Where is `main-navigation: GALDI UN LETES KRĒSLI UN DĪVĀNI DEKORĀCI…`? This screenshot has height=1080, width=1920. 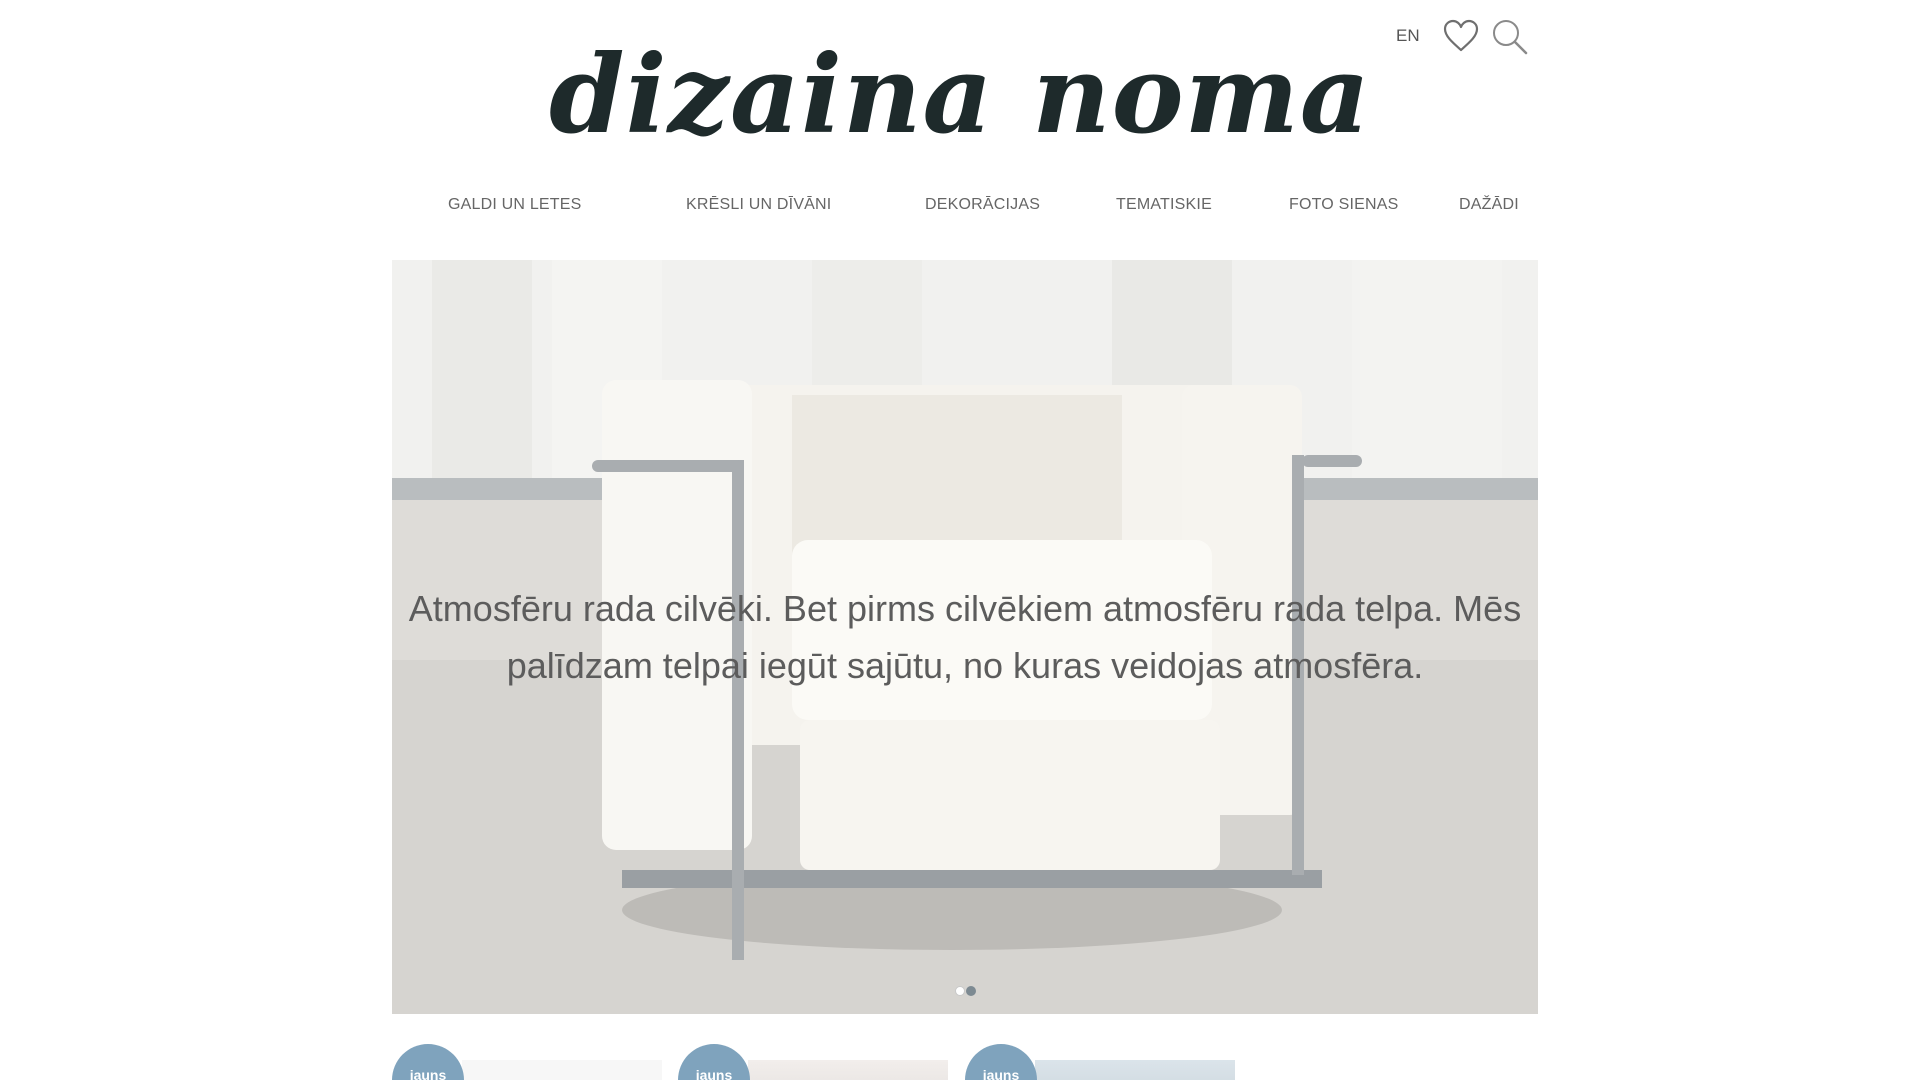 main-navigation: GALDI UN LETES KRĒSLI UN DĪVĀNI DEKORĀCI… is located at coordinates (960, 210).